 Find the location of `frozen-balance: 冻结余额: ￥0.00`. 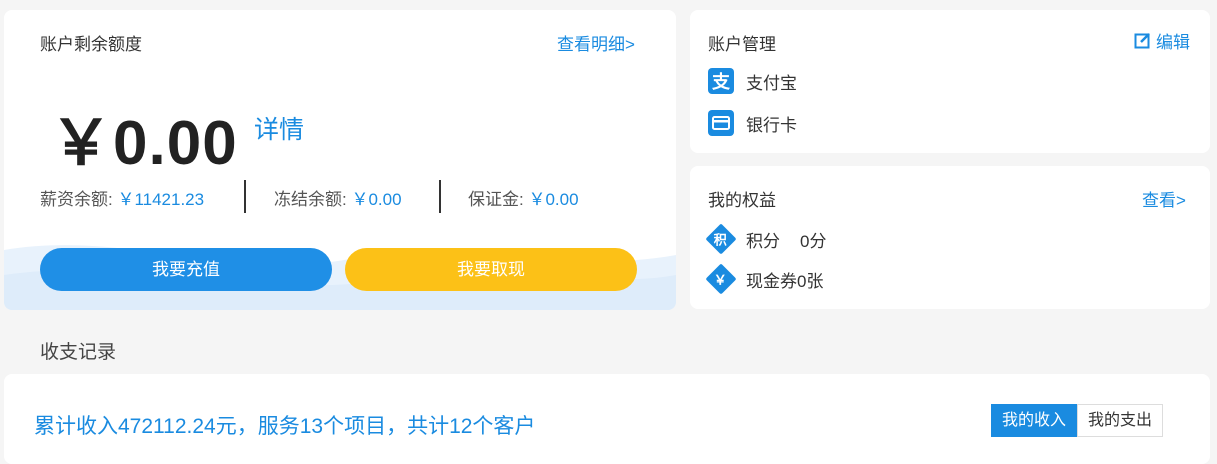

frozen-balance: 冻结余额: ￥0.00 is located at coordinates (338, 197).